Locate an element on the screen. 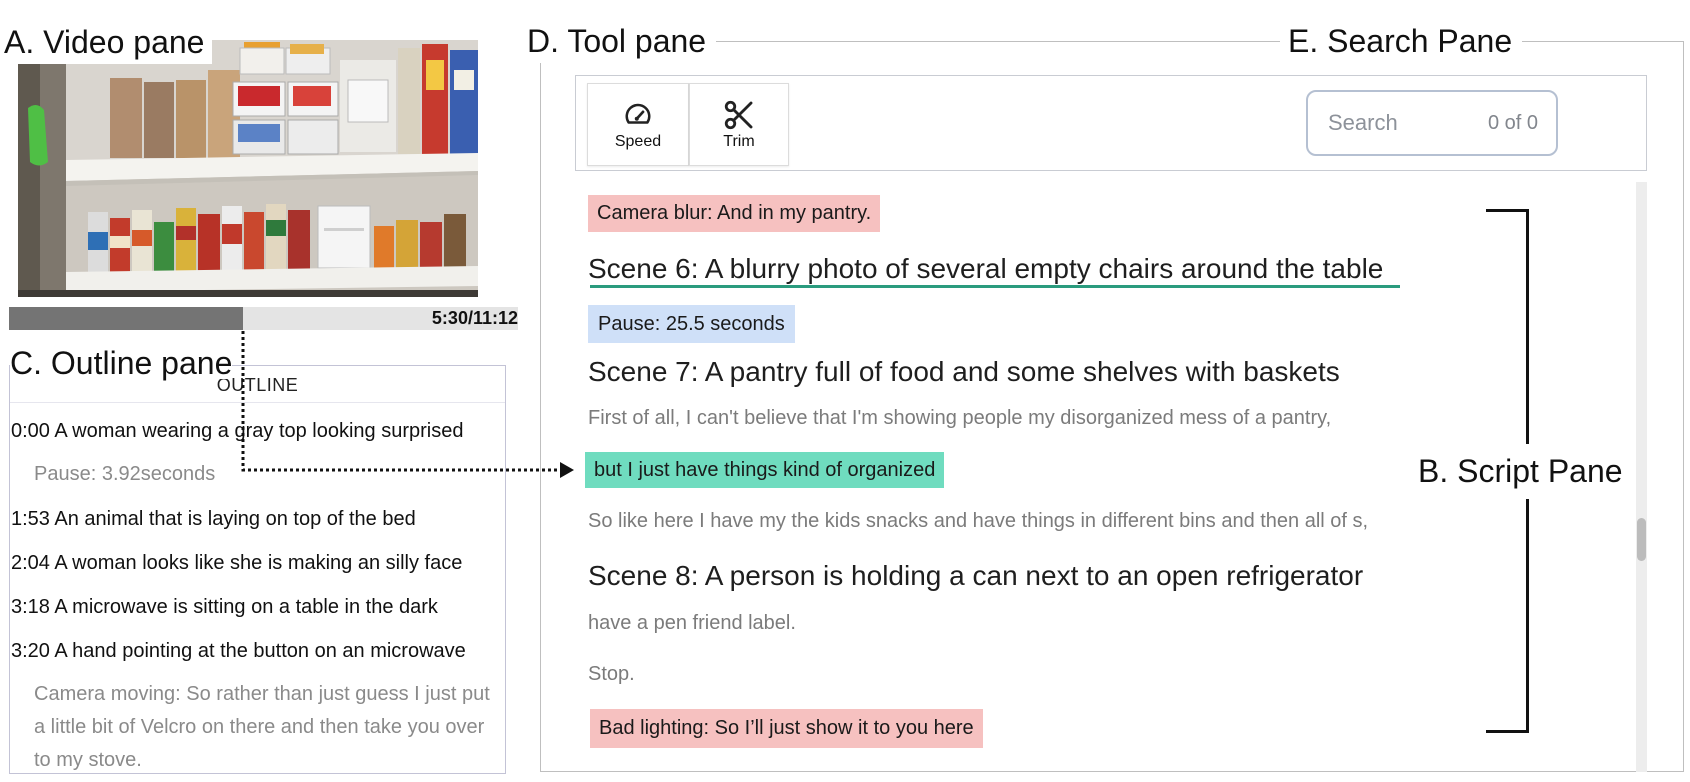 This screenshot has width=1690, height=782. bracket-upper-line is located at coordinates (1527, 326).